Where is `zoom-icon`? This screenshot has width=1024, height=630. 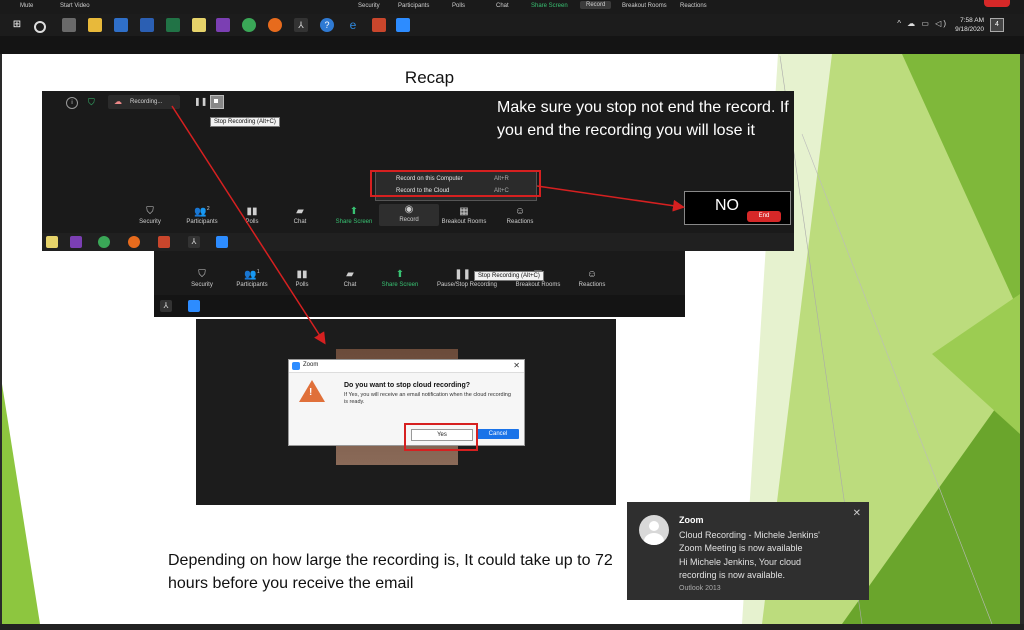 zoom-icon is located at coordinates (403, 25).